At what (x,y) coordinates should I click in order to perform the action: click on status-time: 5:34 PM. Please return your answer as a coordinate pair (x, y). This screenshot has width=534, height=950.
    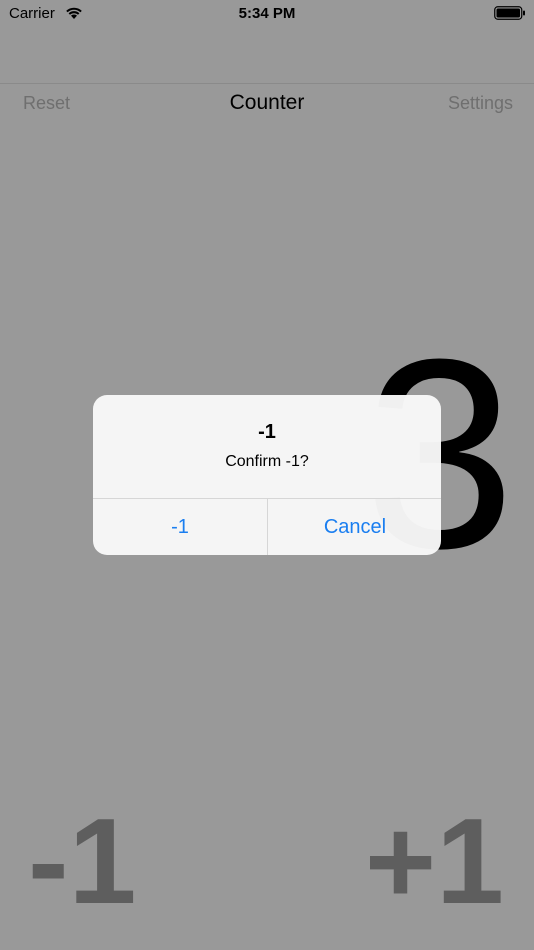
    Looking at the image, I should click on (267, 13).